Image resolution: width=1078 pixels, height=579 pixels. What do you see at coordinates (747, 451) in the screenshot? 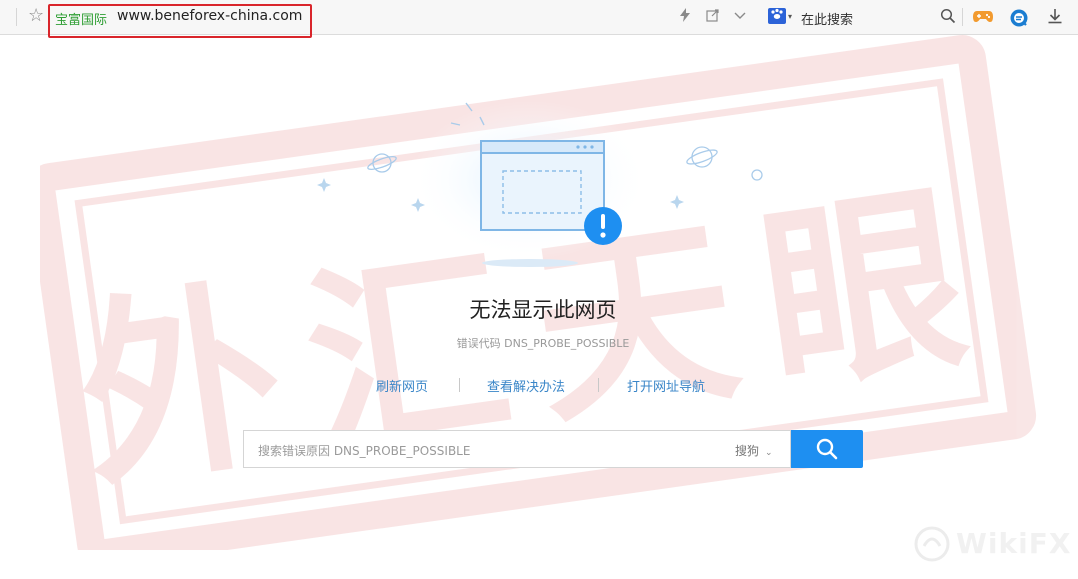
I see `engine-select-label: 搜狗` at bounding box center [747, 451].